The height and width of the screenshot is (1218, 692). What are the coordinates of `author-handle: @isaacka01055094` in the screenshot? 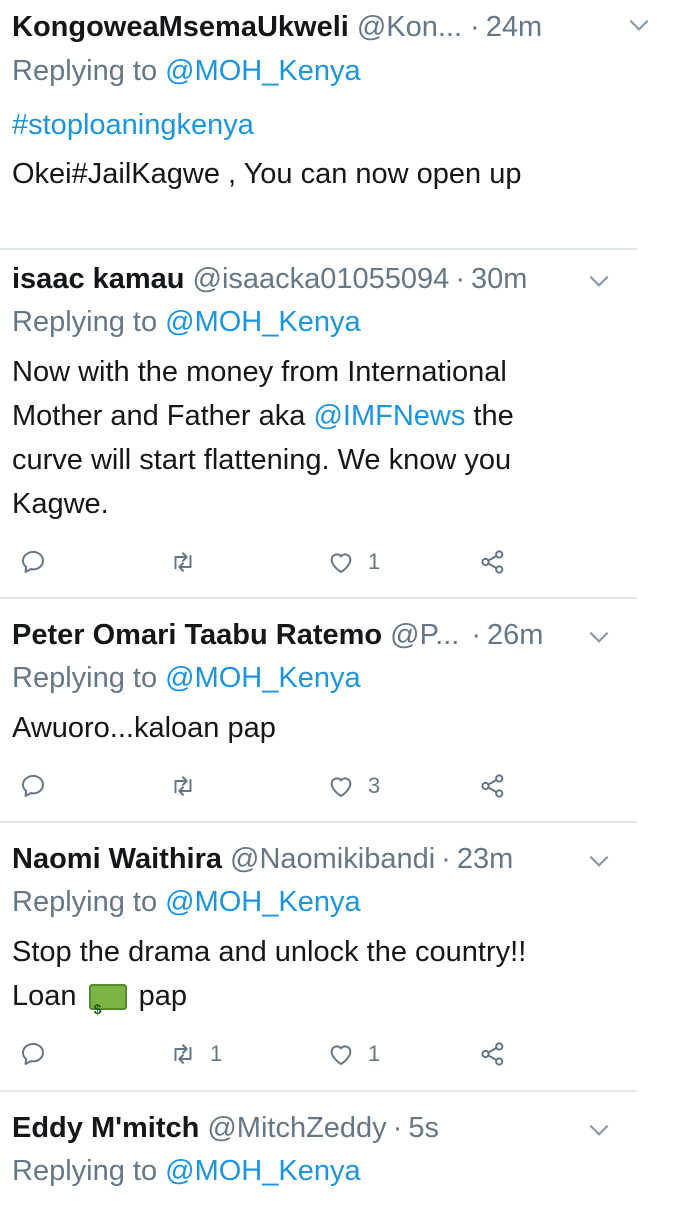 It's located at (321, 279).